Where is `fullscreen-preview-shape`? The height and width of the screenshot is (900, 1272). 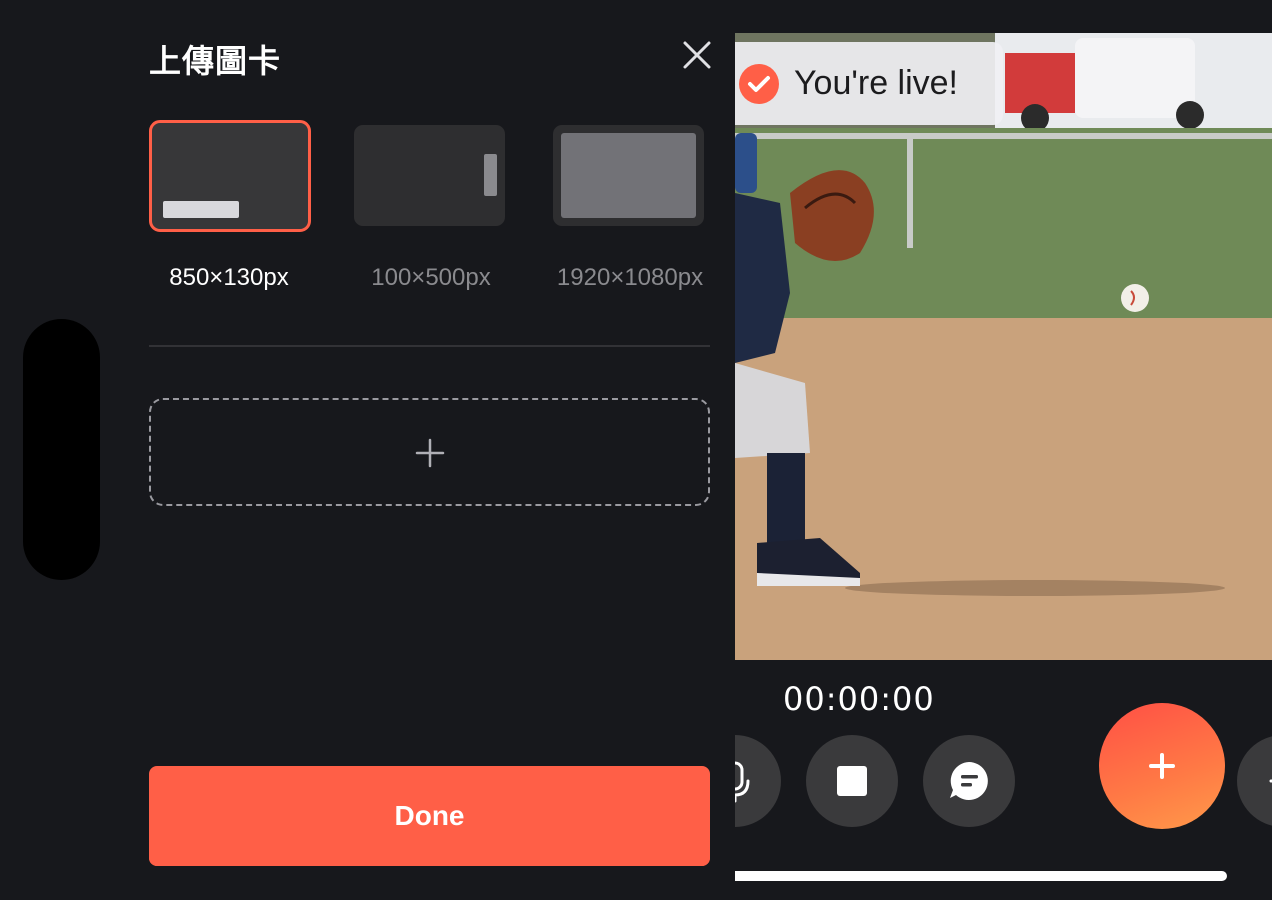 fullscreen-preview-shape is located at coordinates (628, 175).